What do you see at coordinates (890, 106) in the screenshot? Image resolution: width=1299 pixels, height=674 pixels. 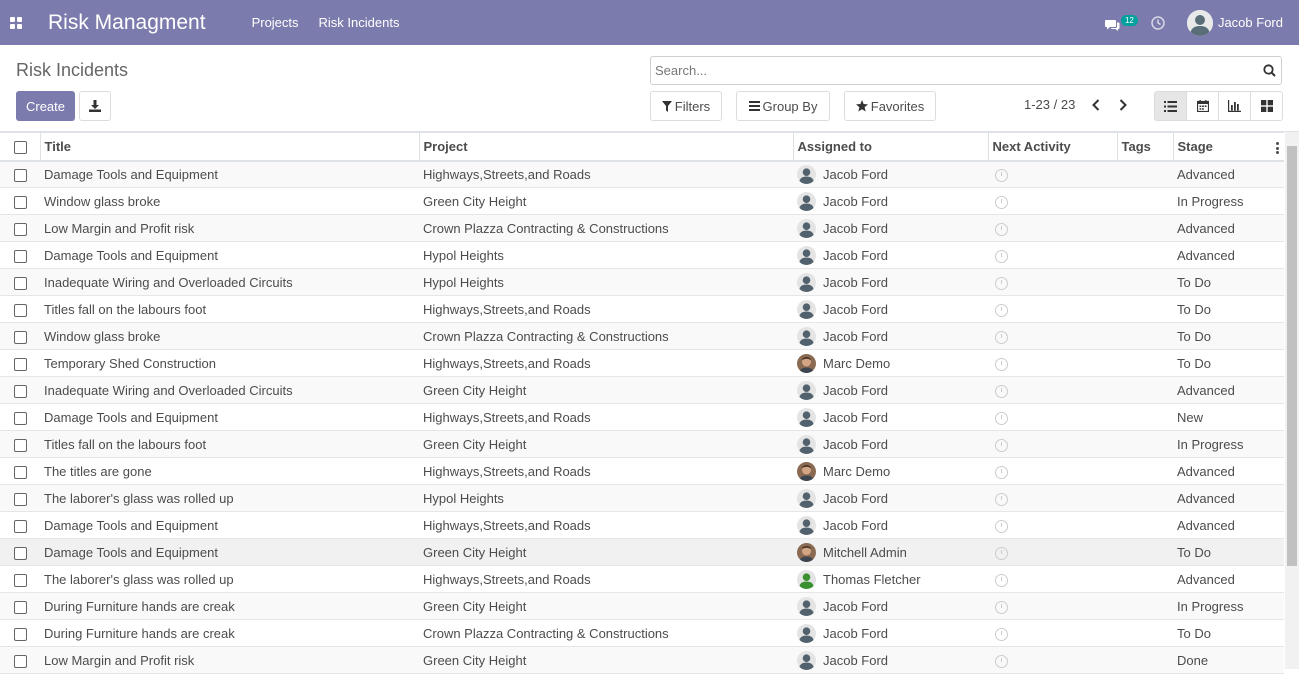 I see `favorites-button: Favorites` at bounding box center [890, 106].